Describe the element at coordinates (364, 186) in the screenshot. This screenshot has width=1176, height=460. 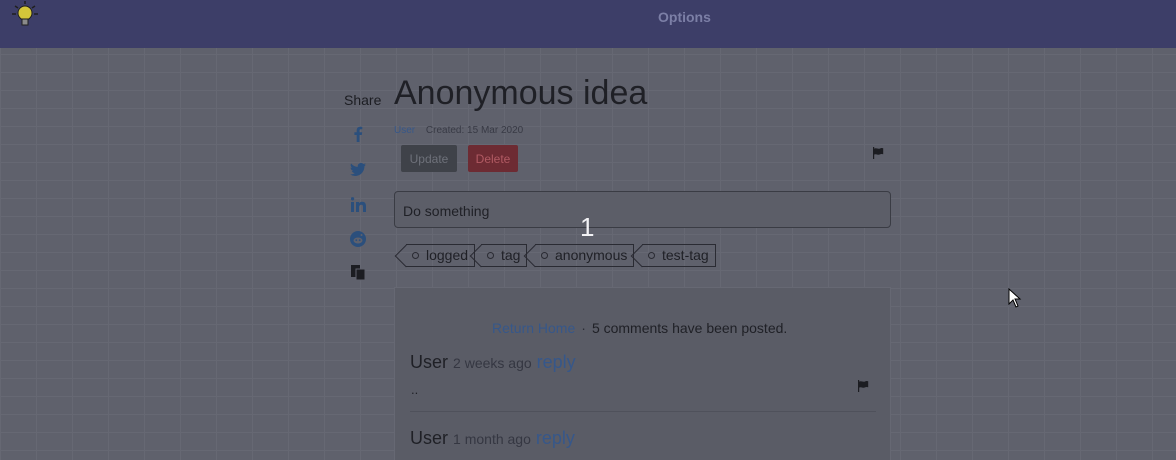
I see `share-panel: Share` at that location.